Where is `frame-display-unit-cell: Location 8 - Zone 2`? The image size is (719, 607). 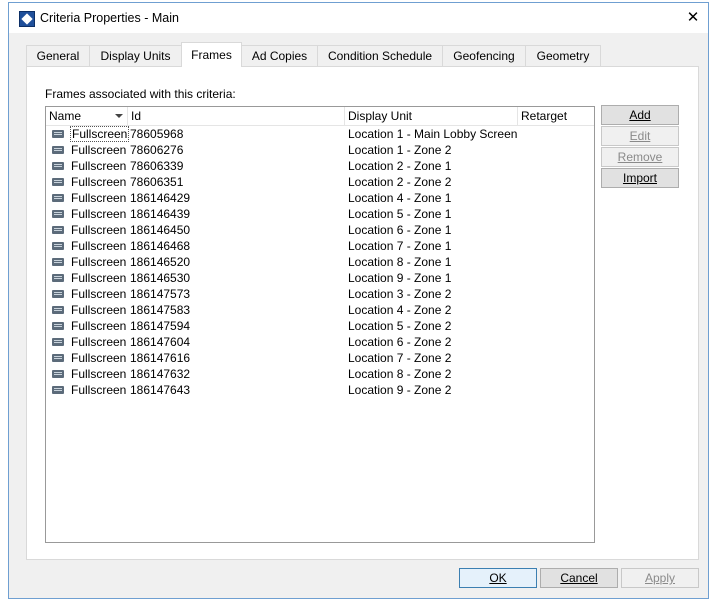 frame-display-unit-cell: Location 8 - Zone 2 is located at coordinates (400, 374).